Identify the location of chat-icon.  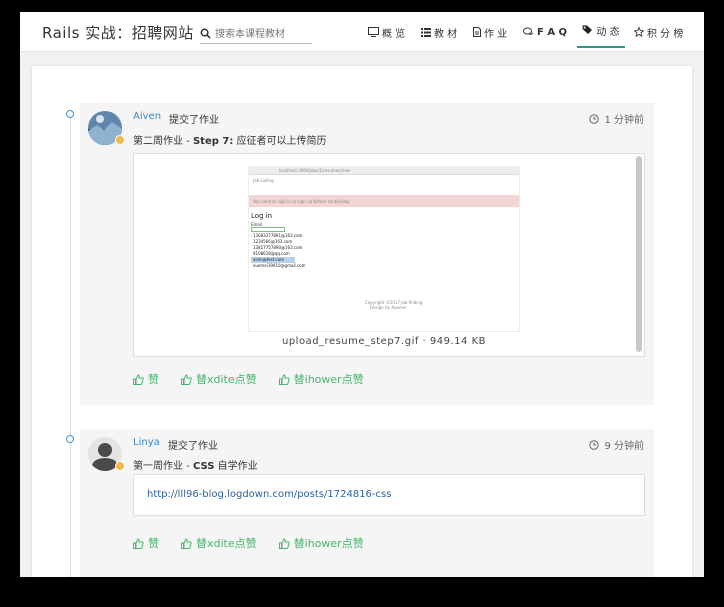
(528, 31).